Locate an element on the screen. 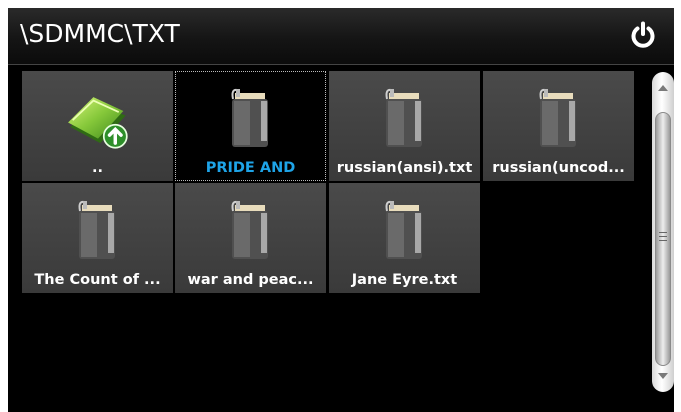  power-button is located at coordinates (643, 35).